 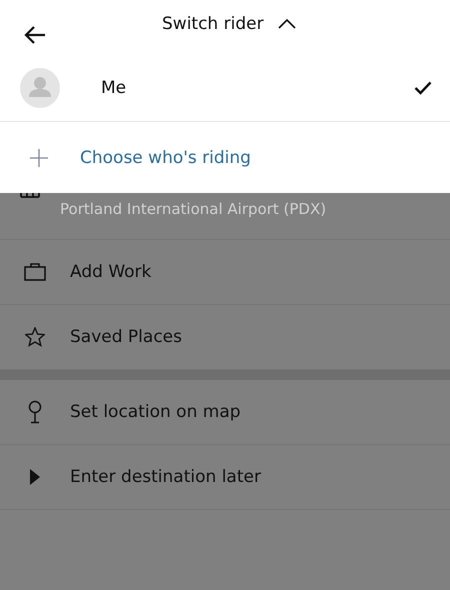 What do you see at coordinates (423, 88) in the screenshot?
I see `checkmark-icon` at bounding box center [423, 88].